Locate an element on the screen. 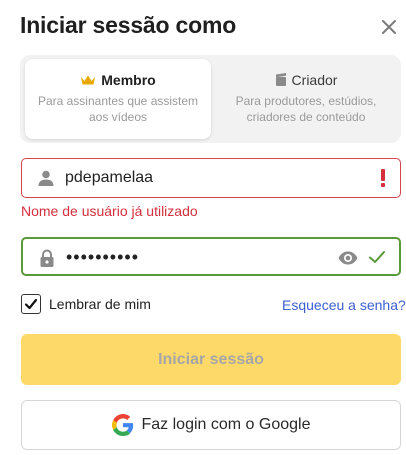 The width and height of the screenshot is (406, 455). remember-me: Lembrar de mim is located at coordinates (86, 304).